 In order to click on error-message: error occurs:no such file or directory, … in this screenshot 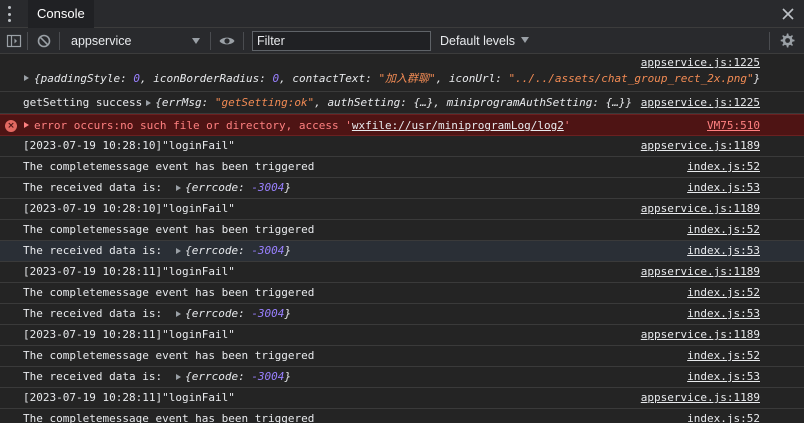, I will do `click(302, 125)`.